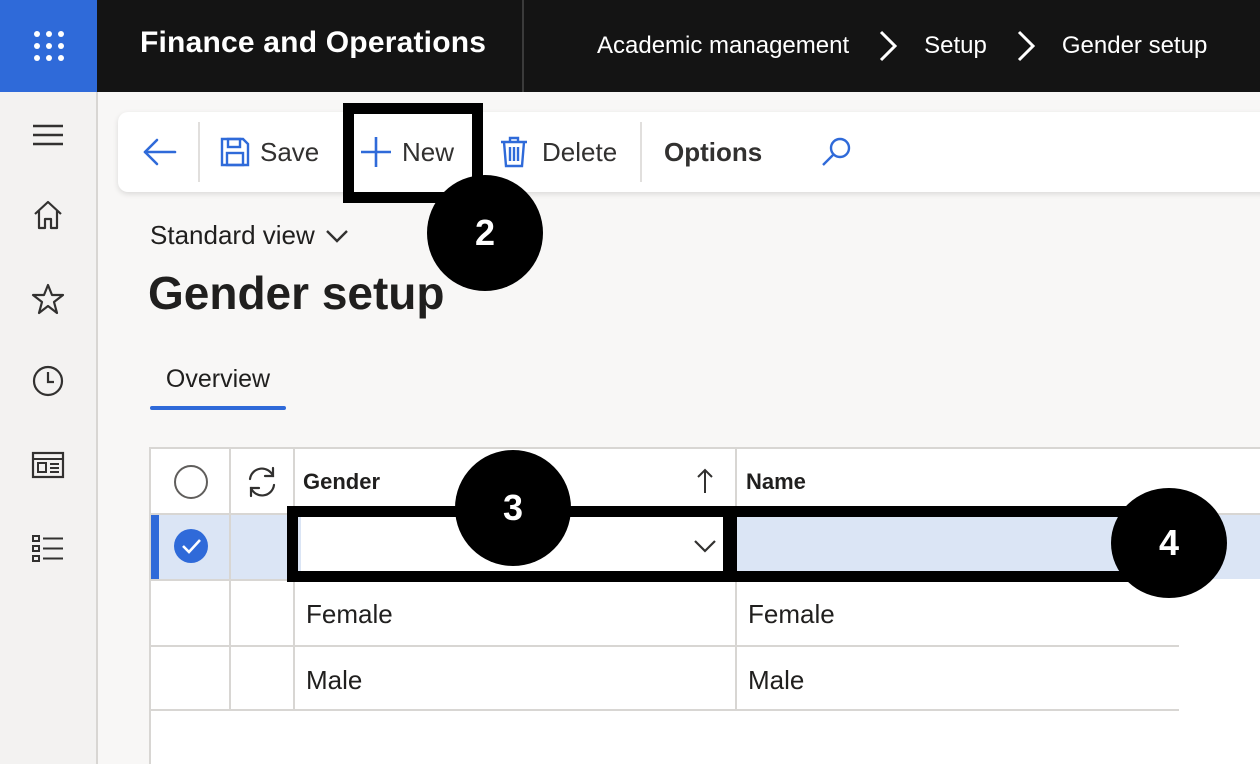 This screenshot has height=764, width=1260. Describe the element at coordinates (290, 151) in the screenshot. I see `save-label: Save` at that location.